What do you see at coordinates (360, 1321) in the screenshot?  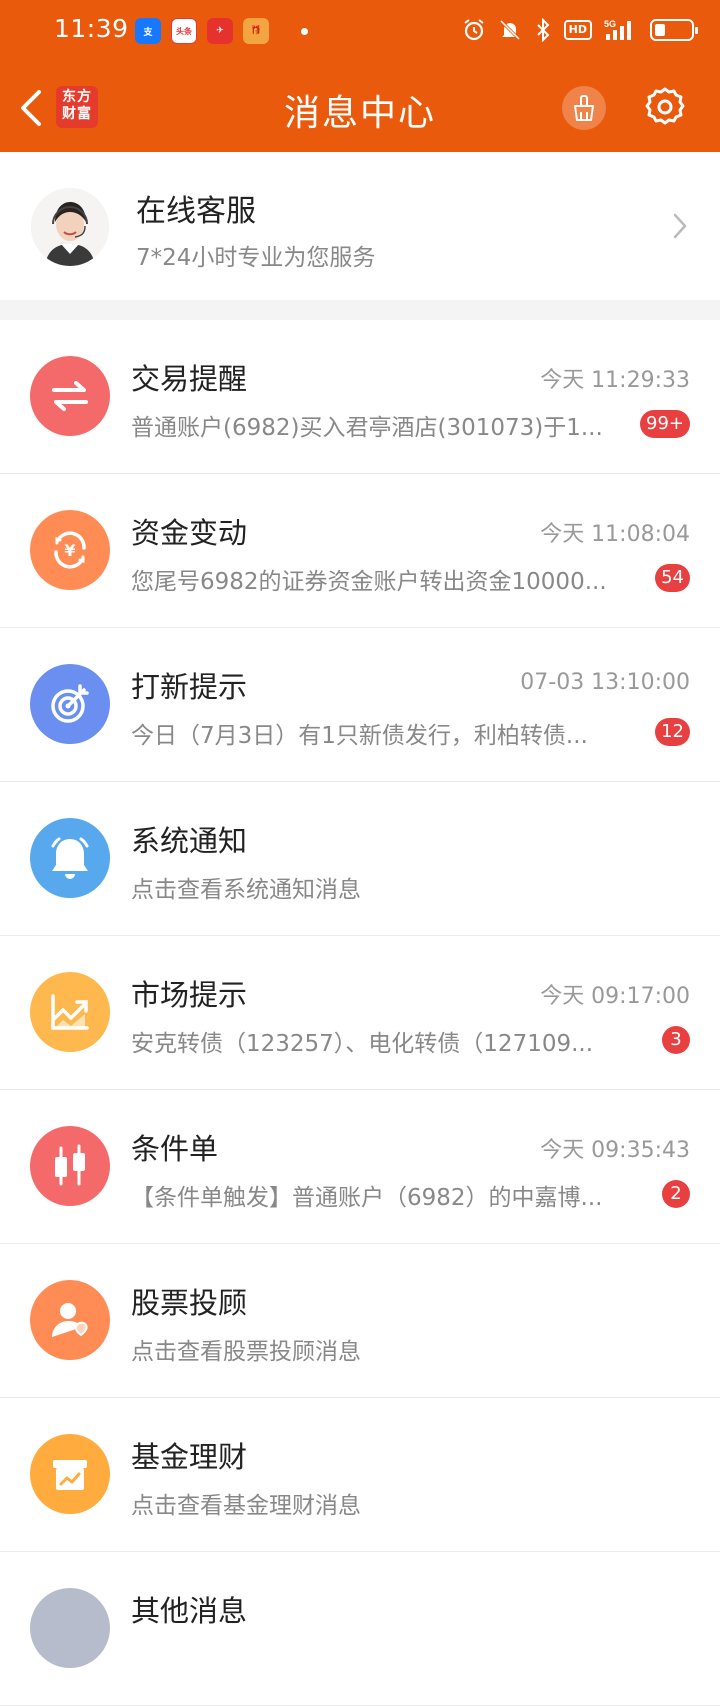 I see `message-item-stock-advisor: 股票投顾 点击查看股票投顾消息` at bounding box center [360, 1321].